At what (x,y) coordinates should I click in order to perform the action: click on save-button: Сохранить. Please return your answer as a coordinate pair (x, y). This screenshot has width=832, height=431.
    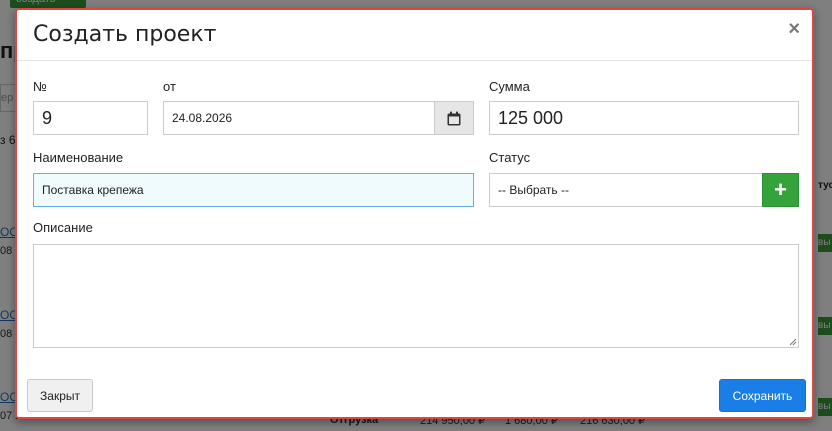
    Looking at the image, I should click on (762, 395).